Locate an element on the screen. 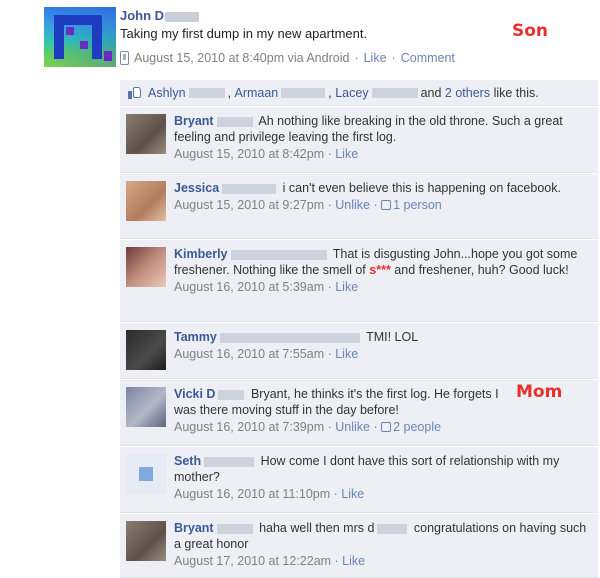  likes-suffix: like this. is located at coordinates (516, 92).